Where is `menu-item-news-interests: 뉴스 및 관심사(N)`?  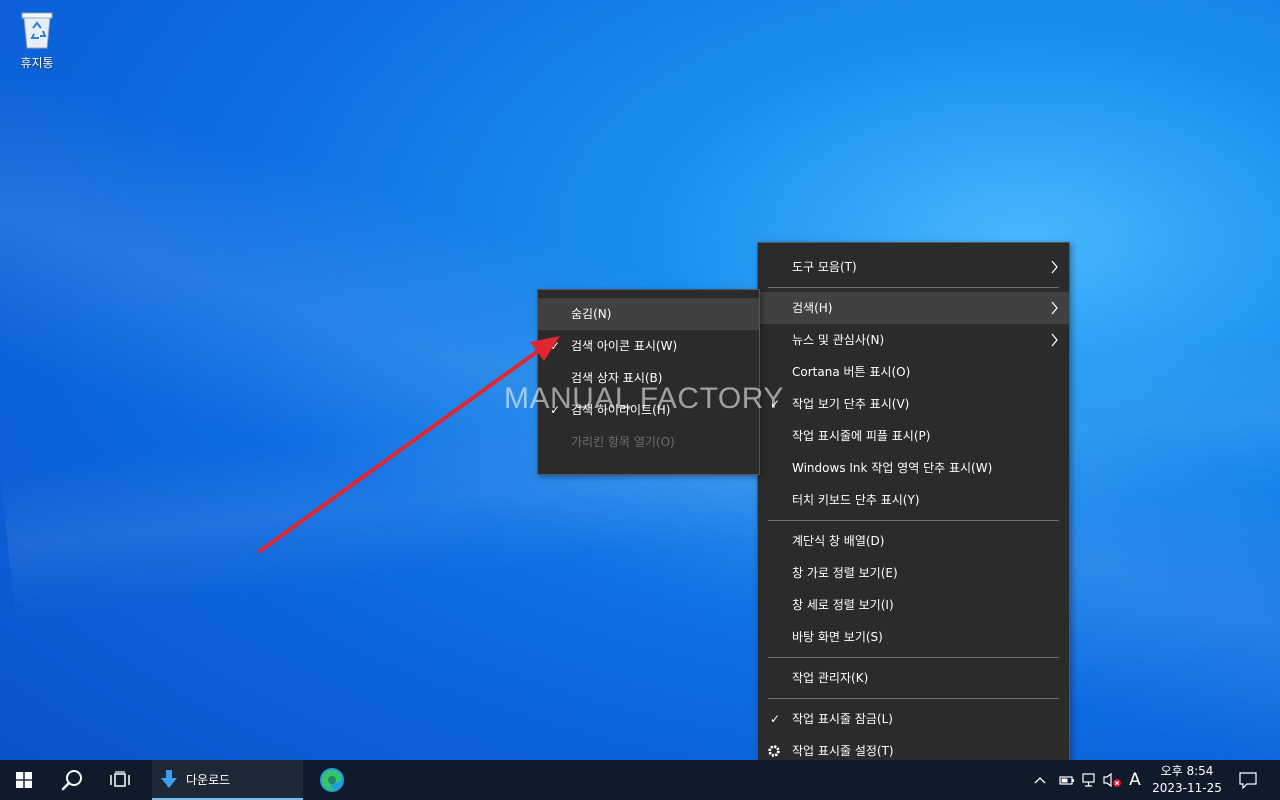
menu-item-news-interests: 뉴스 및 관심사(N) is located at coordinates (913, 340).